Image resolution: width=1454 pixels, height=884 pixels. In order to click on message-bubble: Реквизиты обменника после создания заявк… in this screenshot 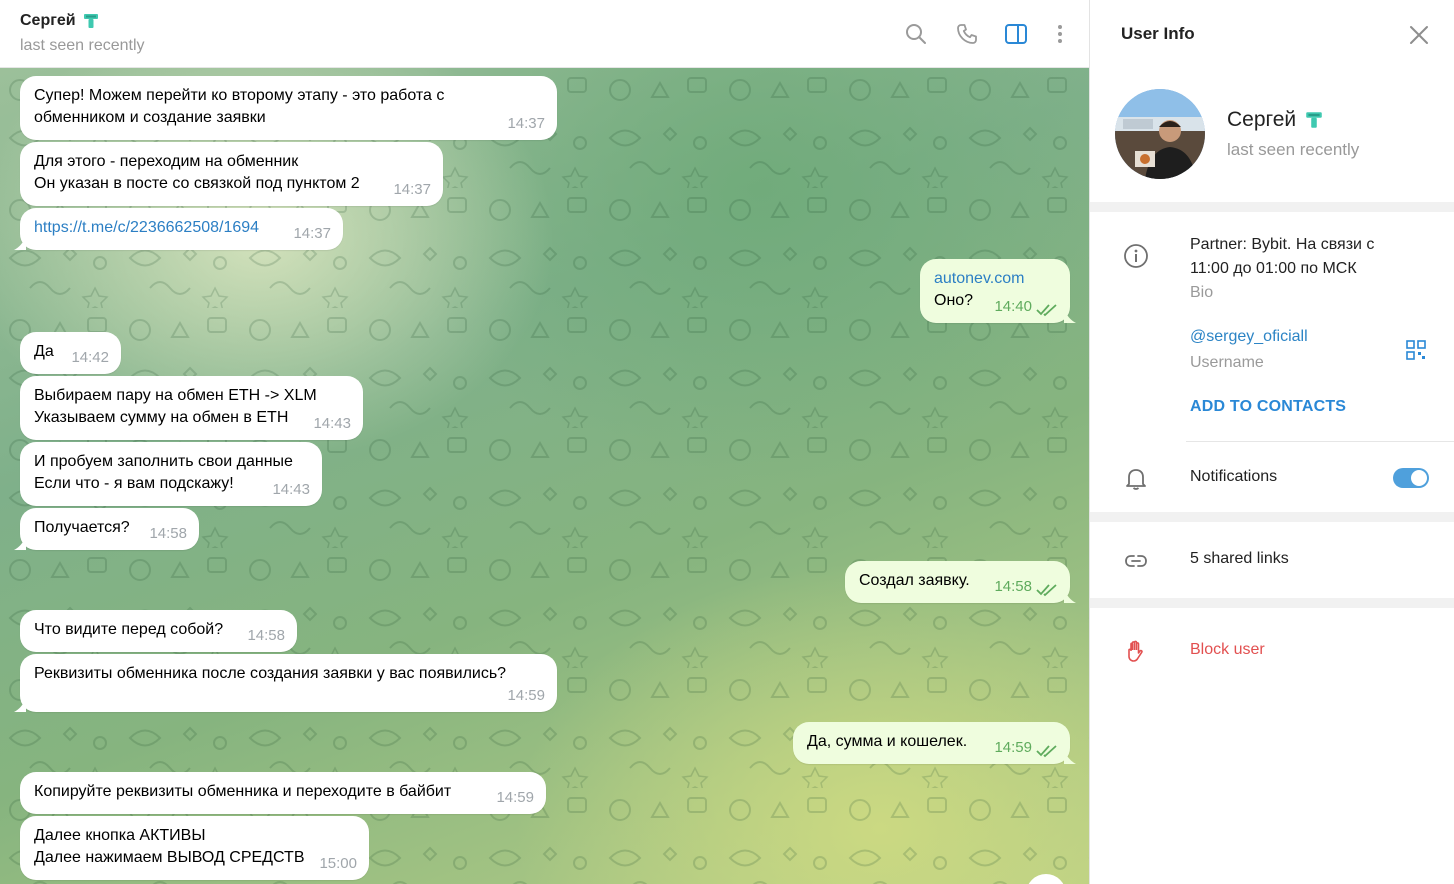, I will do `click(285, 683)`.